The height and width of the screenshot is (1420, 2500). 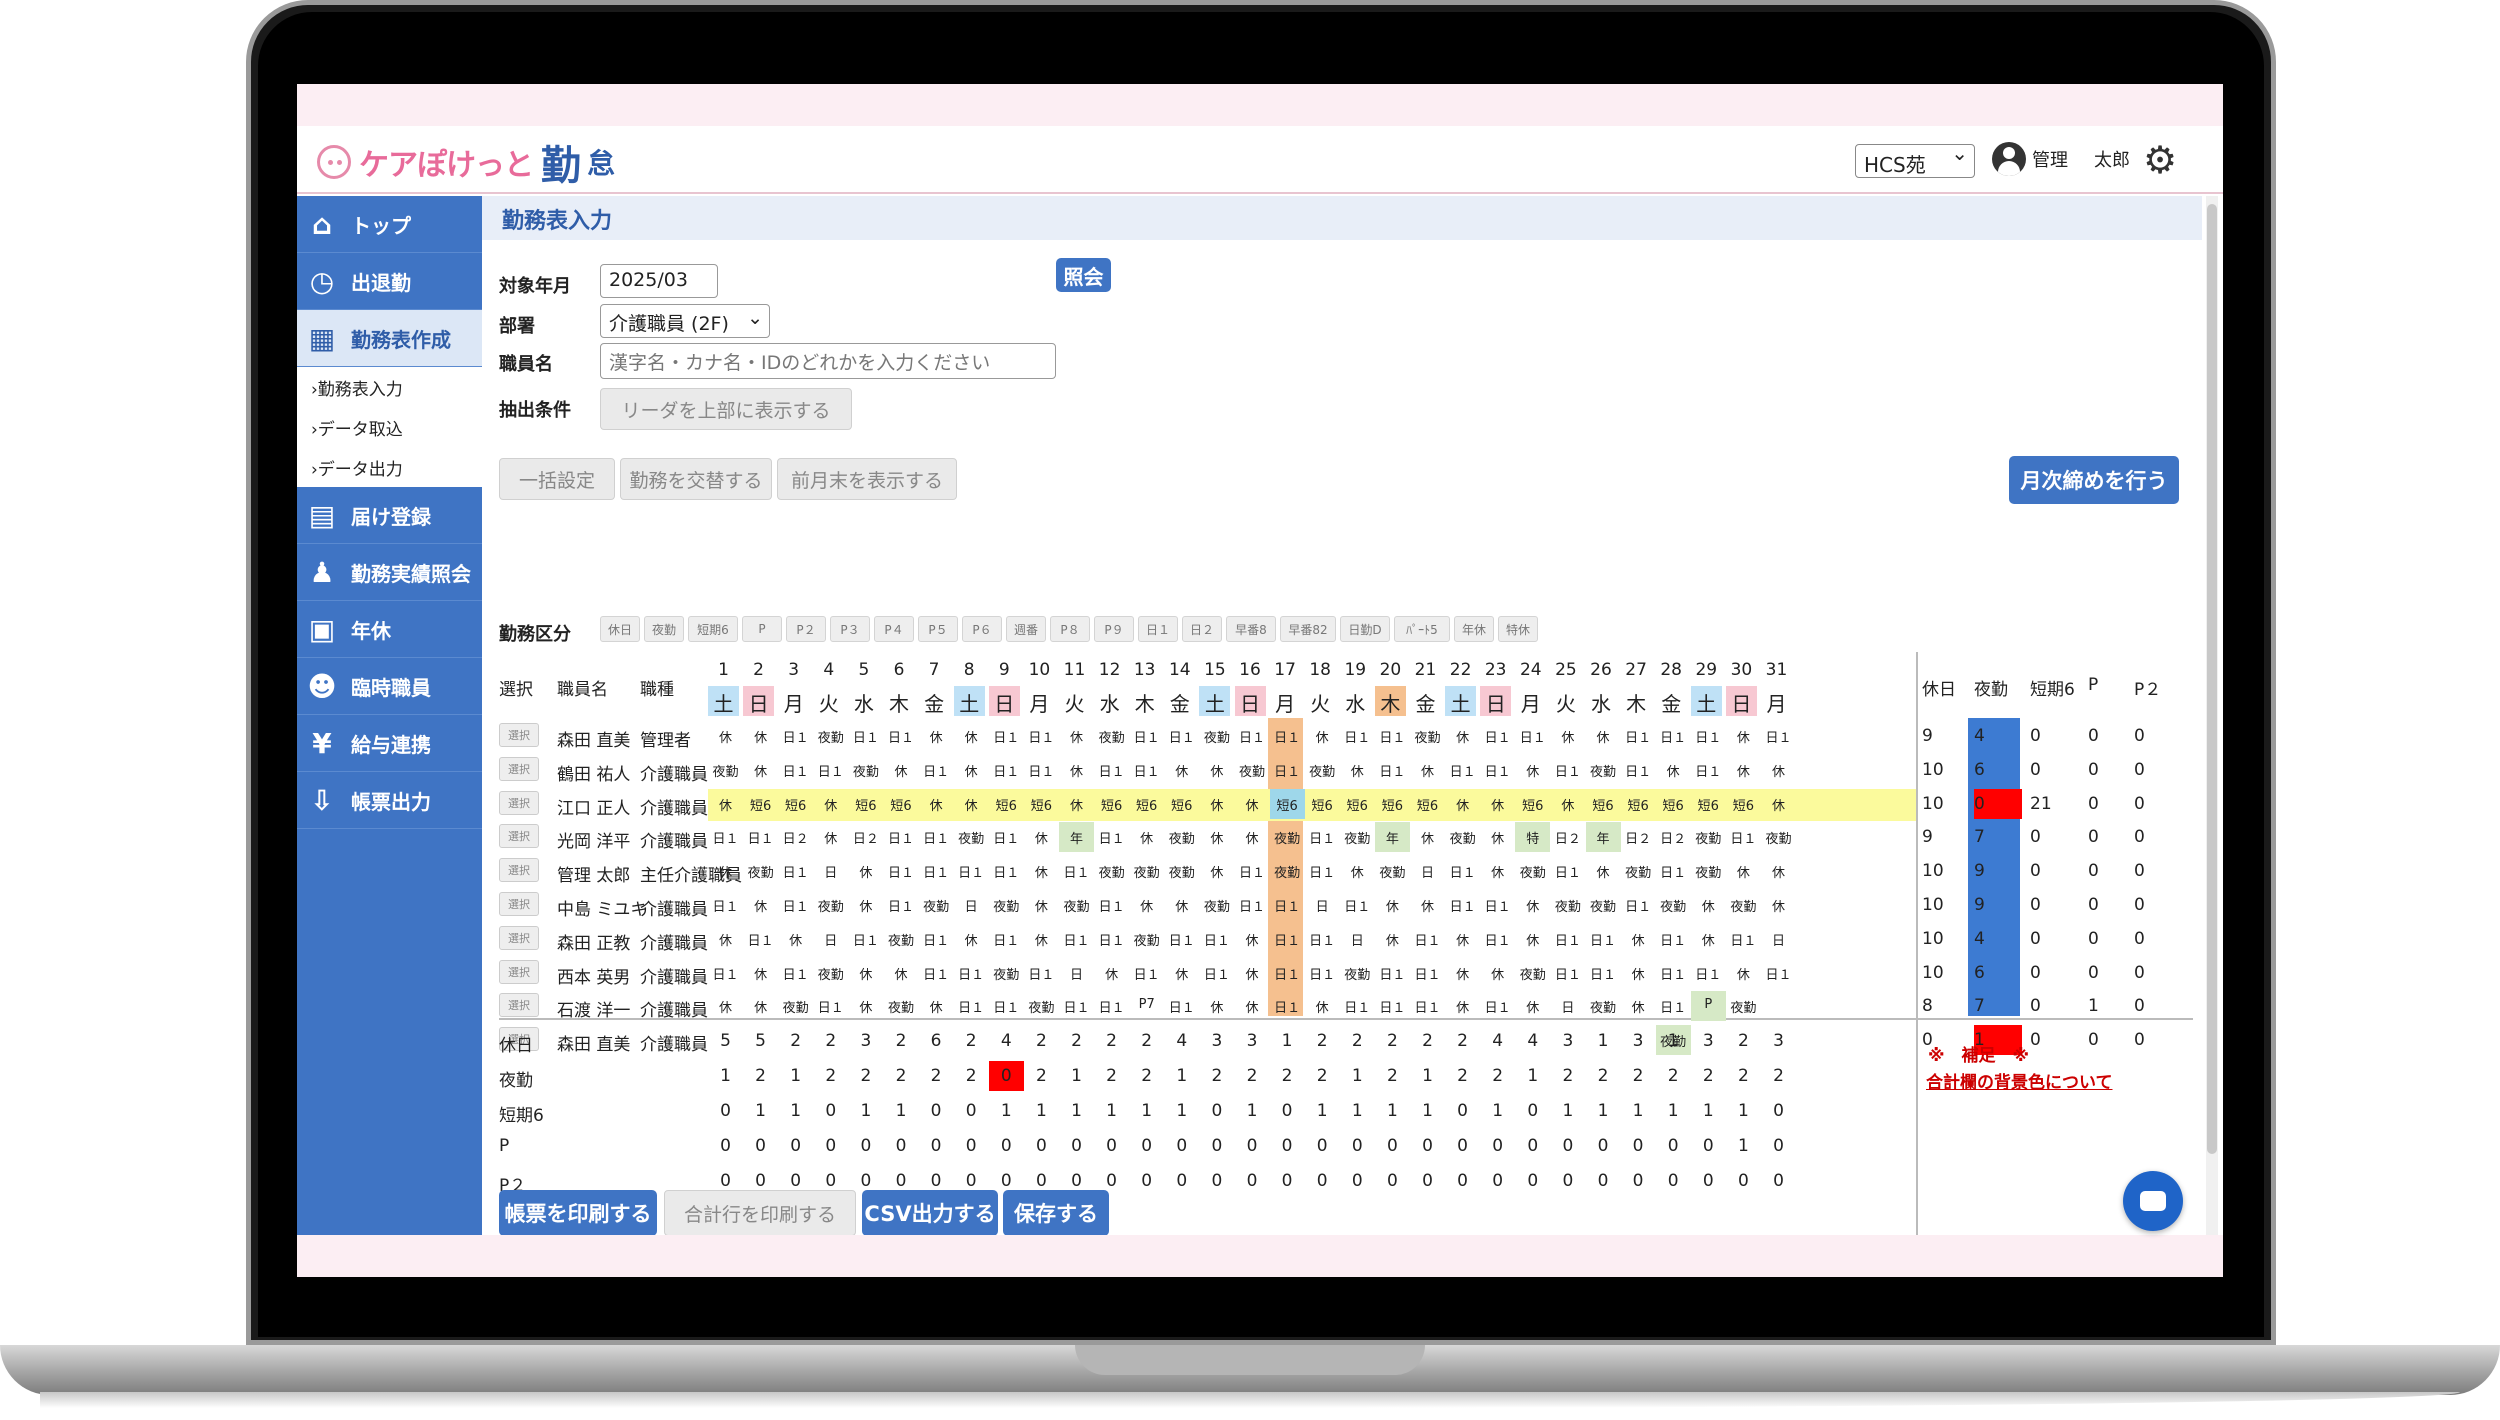 What do you see at coordinates (685, 321) in the screenshot?
I see `dept-select: 介護職員 (2F) ⌄` at bounding box center [685, 321].